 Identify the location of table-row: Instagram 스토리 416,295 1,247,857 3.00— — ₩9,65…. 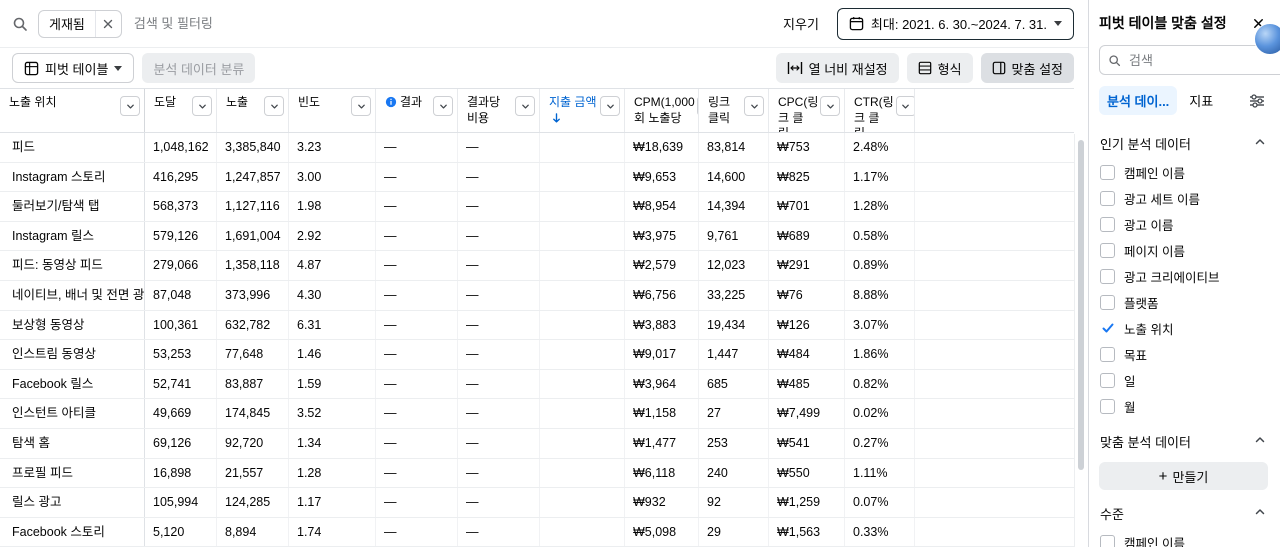
(537, 177).